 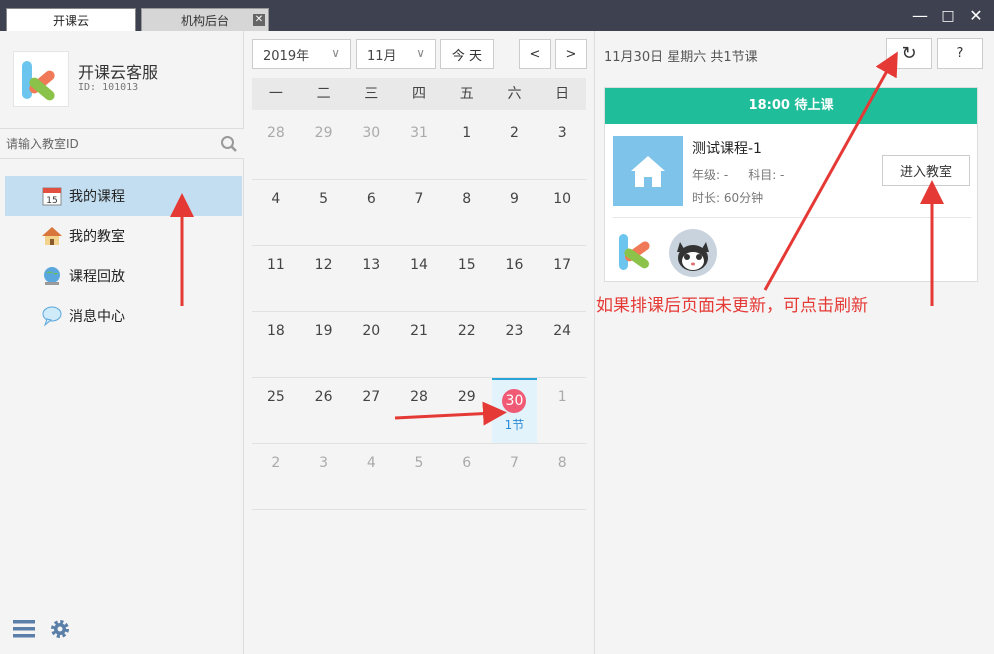 I want to click on calendar-day: 13, so click(x=371, y=278).